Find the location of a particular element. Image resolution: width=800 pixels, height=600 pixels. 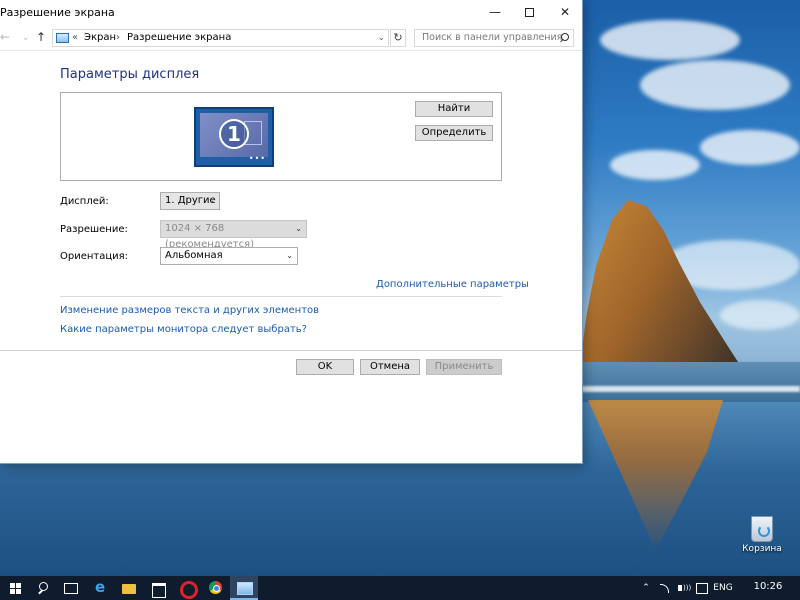

edge-icon is located at coordinates (101, 588).